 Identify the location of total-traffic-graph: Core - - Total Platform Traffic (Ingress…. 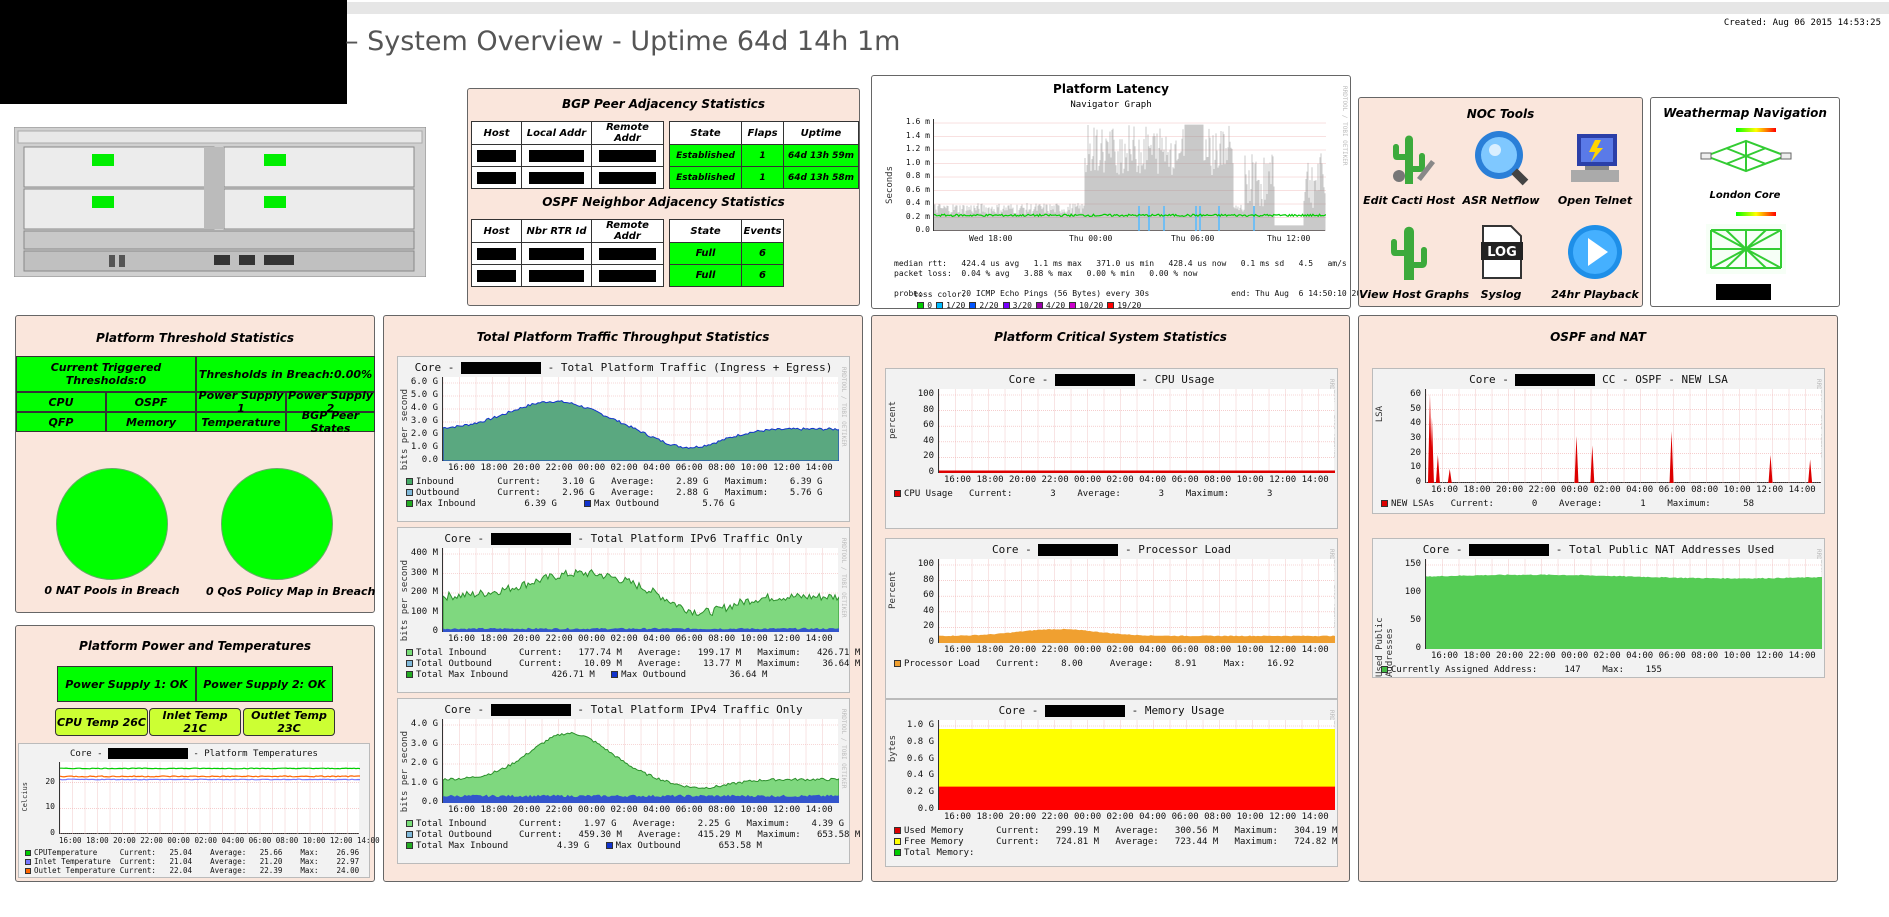
(623, 439).